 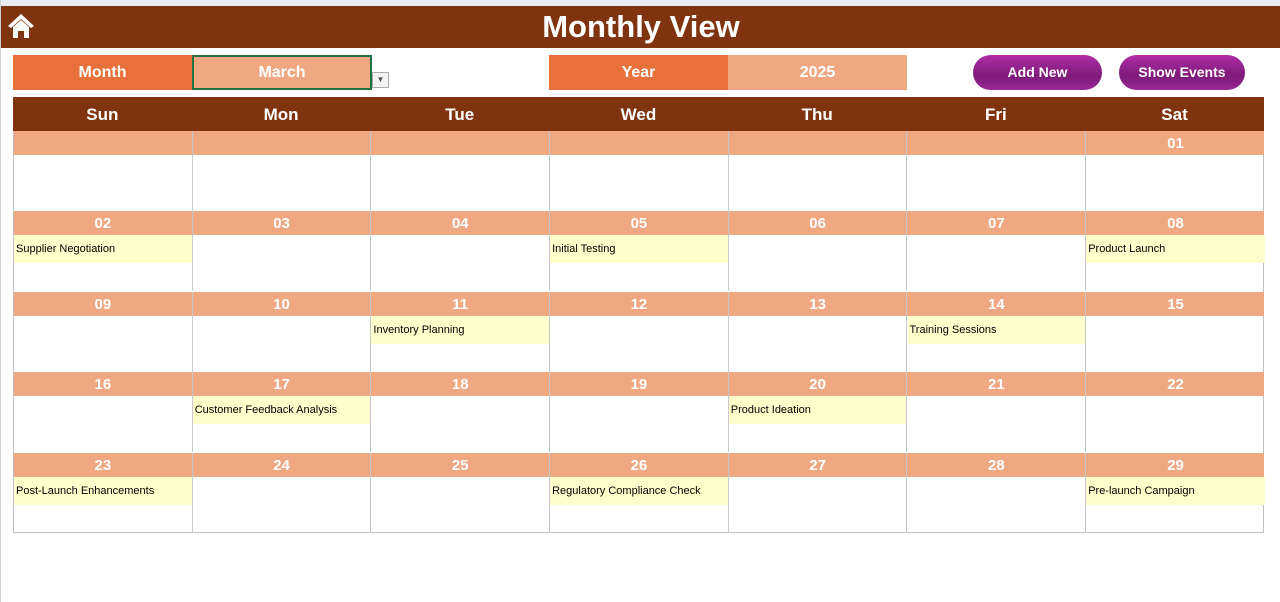 What do you see at coordinates (1175, 224) in the screenshot?
I see `day-number: 08` at bounding box center [1175, 224].